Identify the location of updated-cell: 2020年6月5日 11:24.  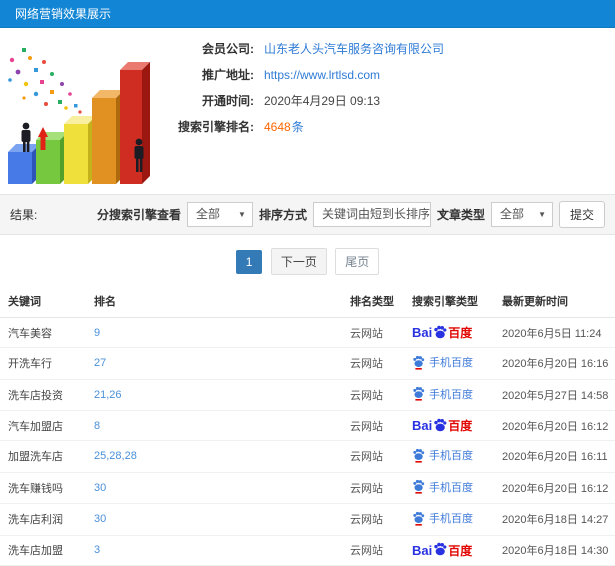
(554, 332).